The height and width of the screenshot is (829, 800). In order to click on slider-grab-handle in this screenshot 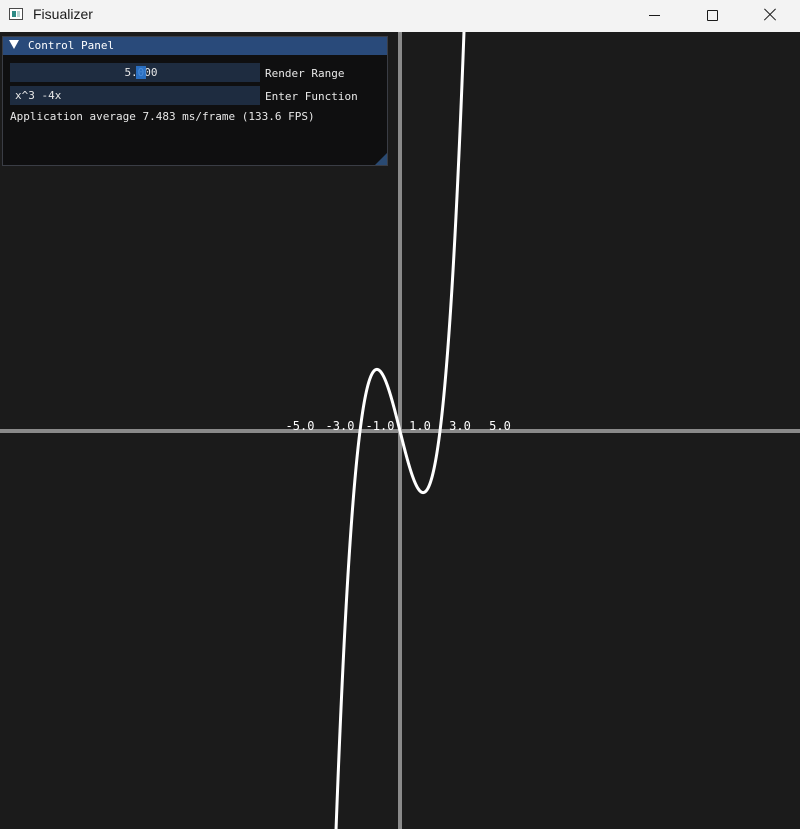, I will do `click(140, 72)`.